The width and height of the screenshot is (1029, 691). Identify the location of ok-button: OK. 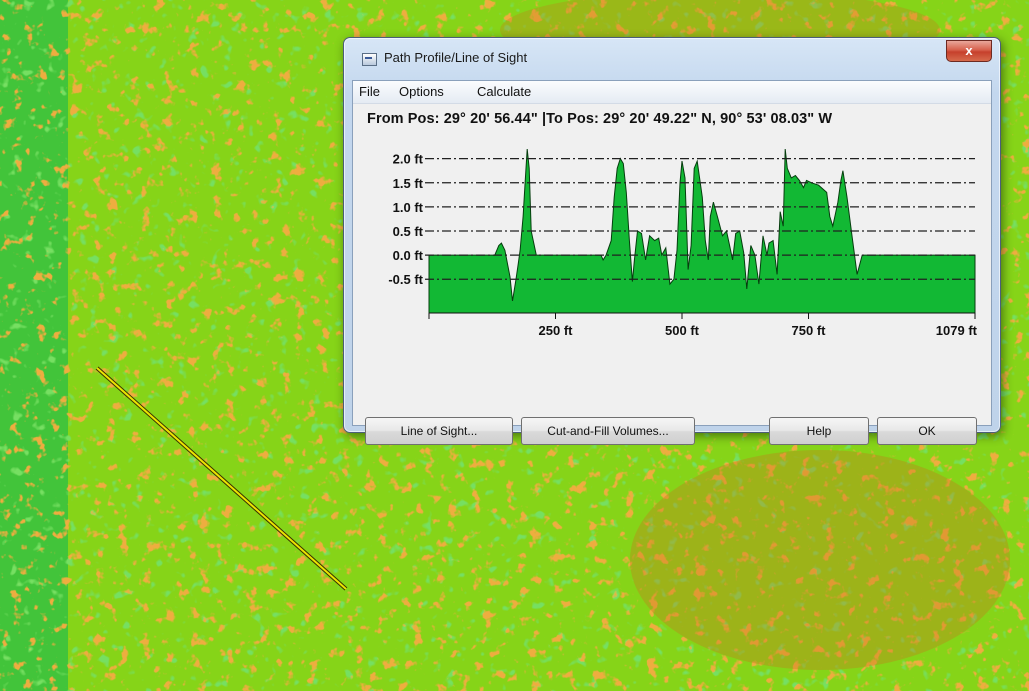
(927, 431).